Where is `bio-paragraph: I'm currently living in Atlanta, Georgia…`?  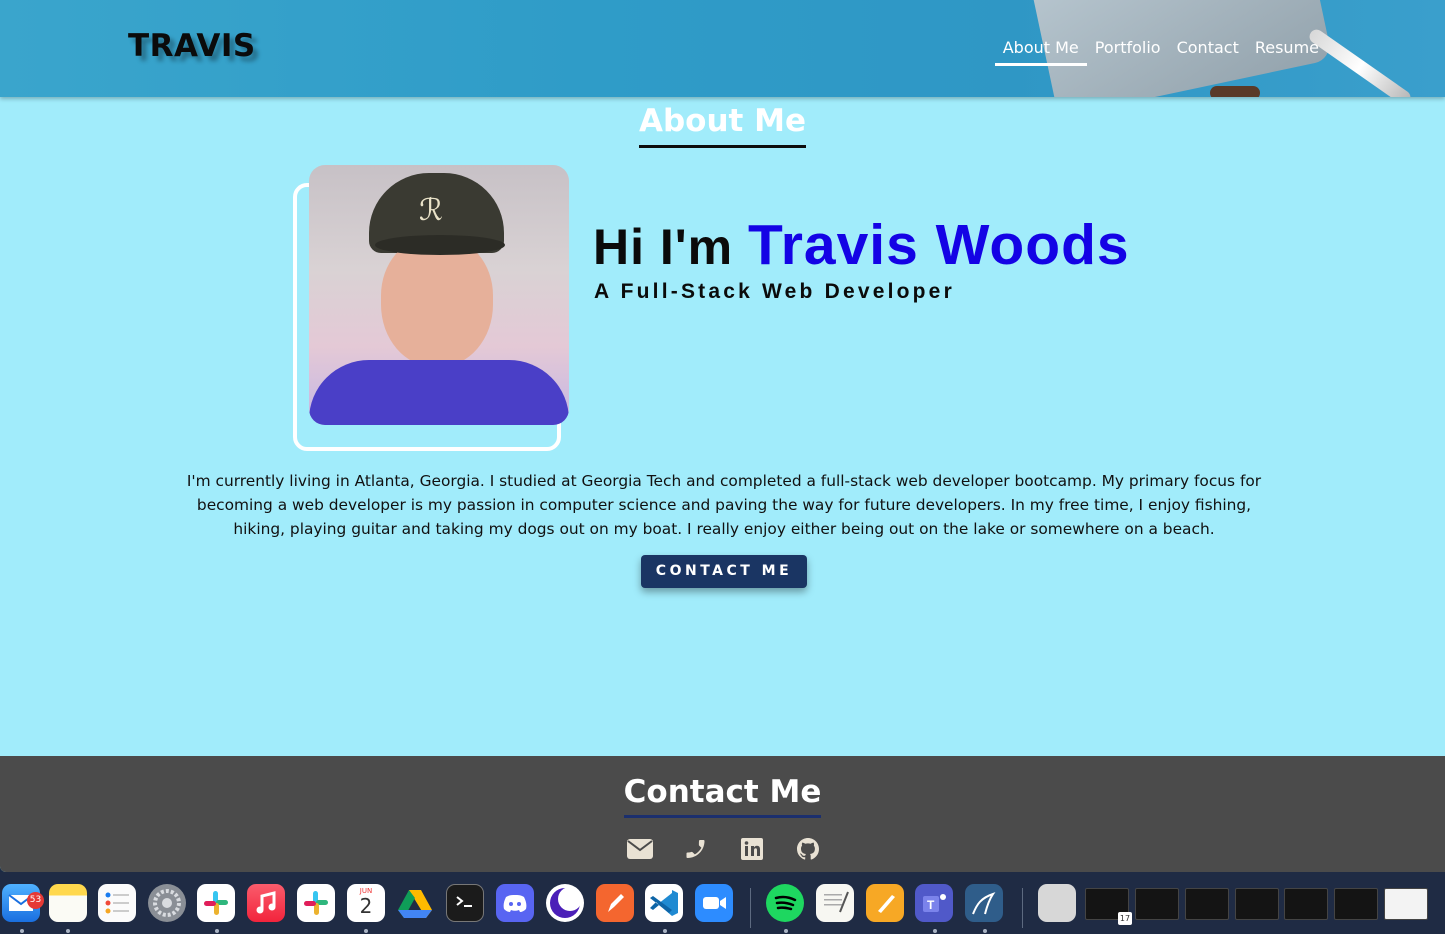 bio-paragraph: I'm currently living in Atlanta, Georgia… is located at coordinates (724, 505).